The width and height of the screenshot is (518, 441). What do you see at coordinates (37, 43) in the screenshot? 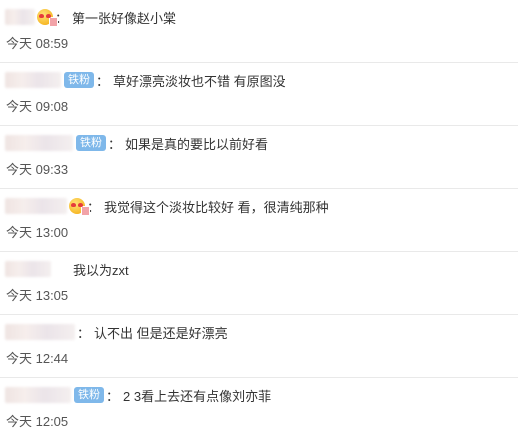
I see `comment-time: 今天 08:59` at bounding box center [37, 43].